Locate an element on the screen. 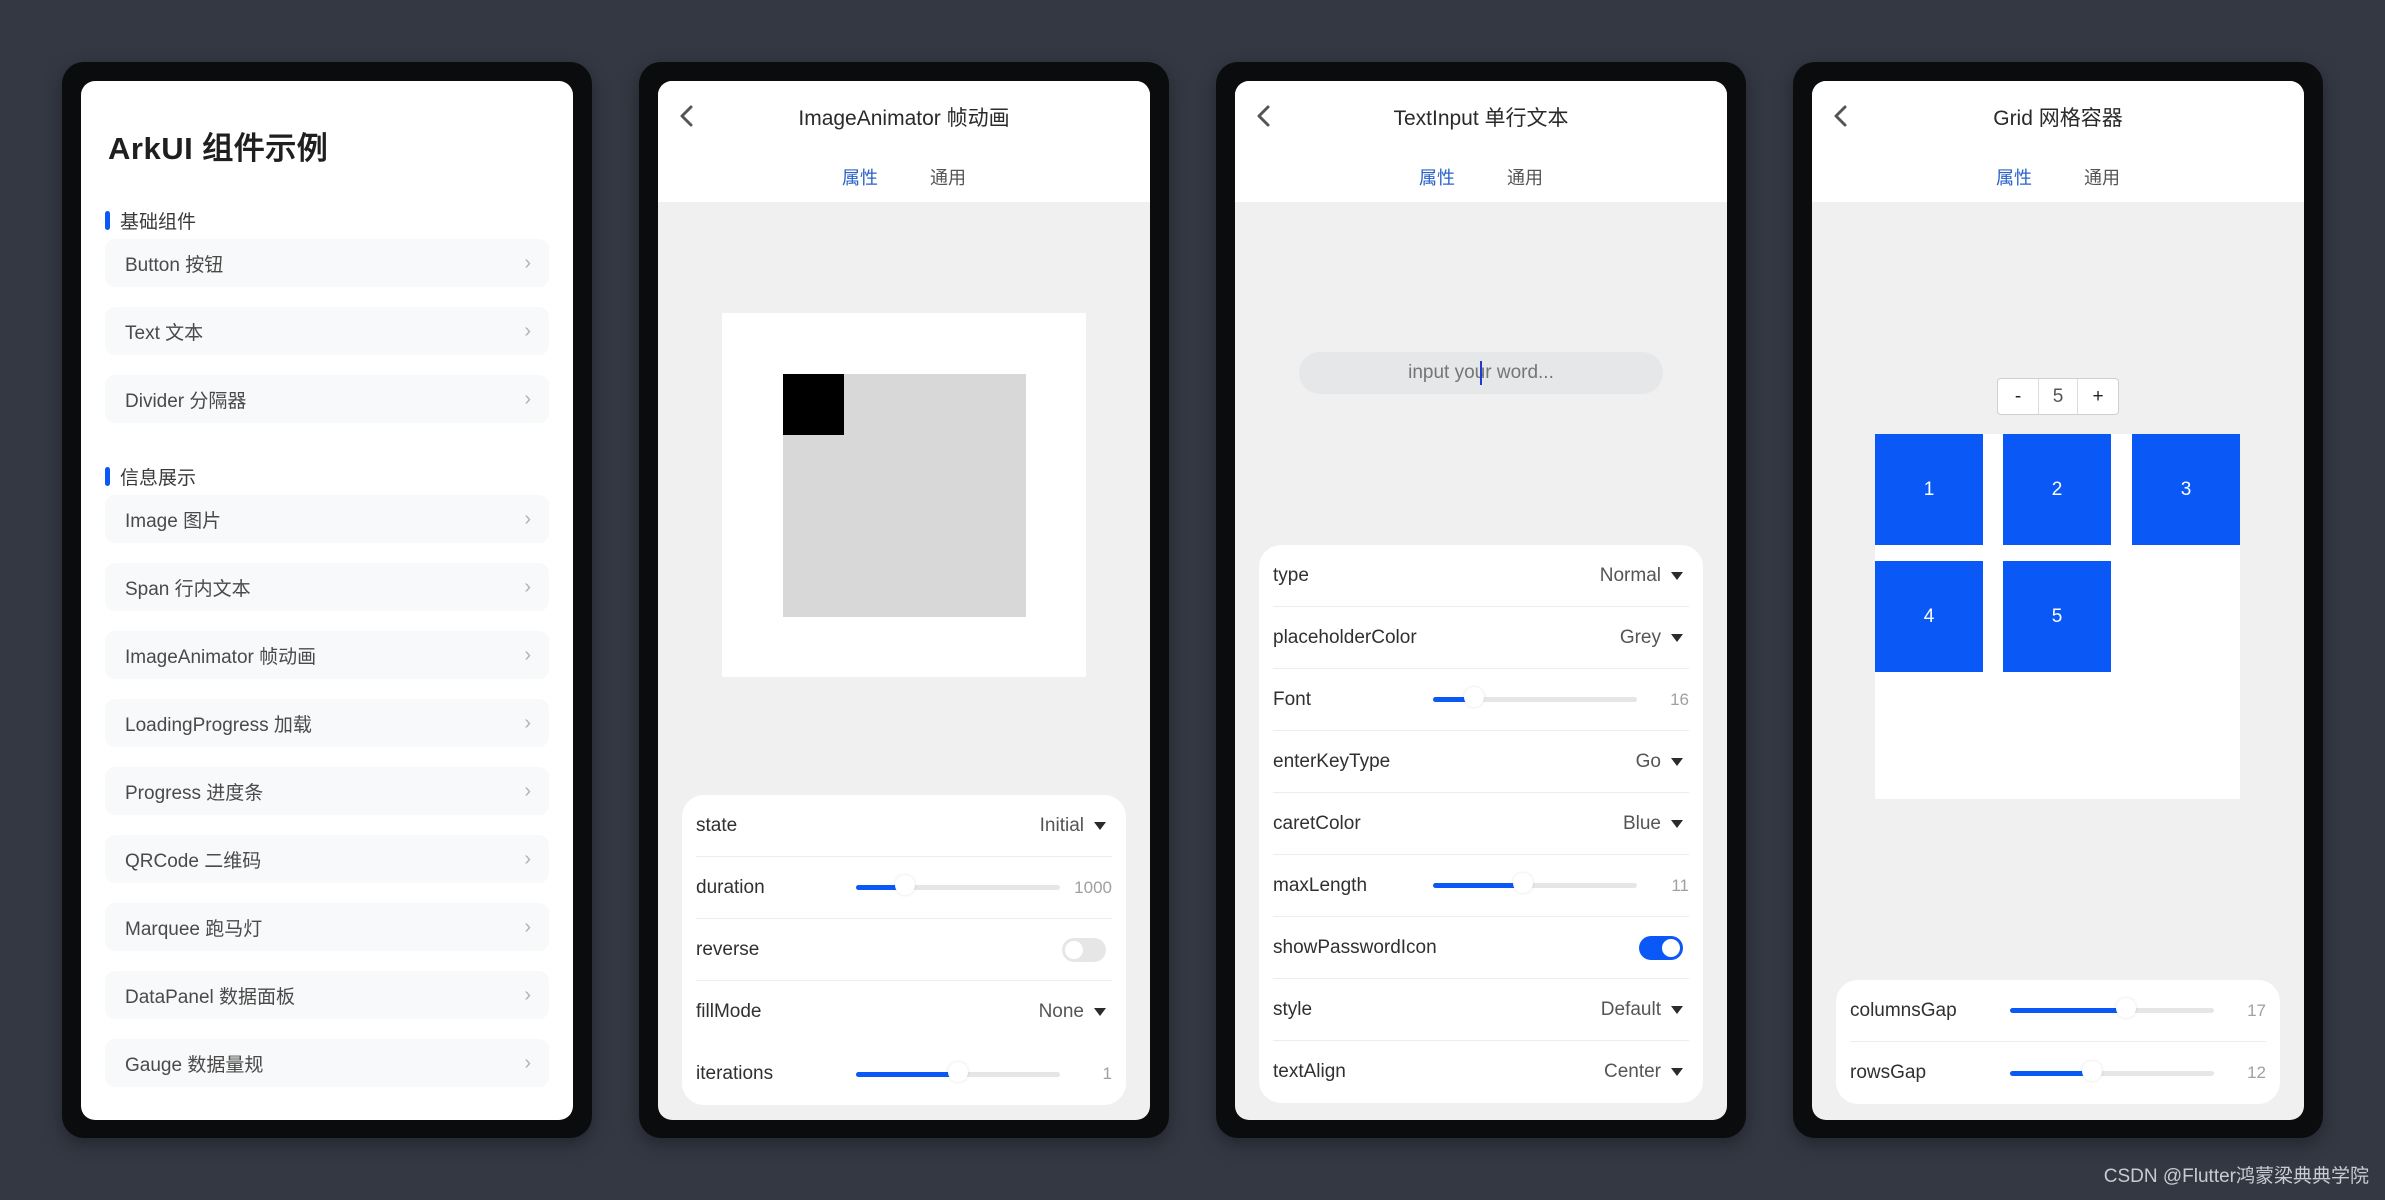  font-slider is located at coordinates (1535, 697).